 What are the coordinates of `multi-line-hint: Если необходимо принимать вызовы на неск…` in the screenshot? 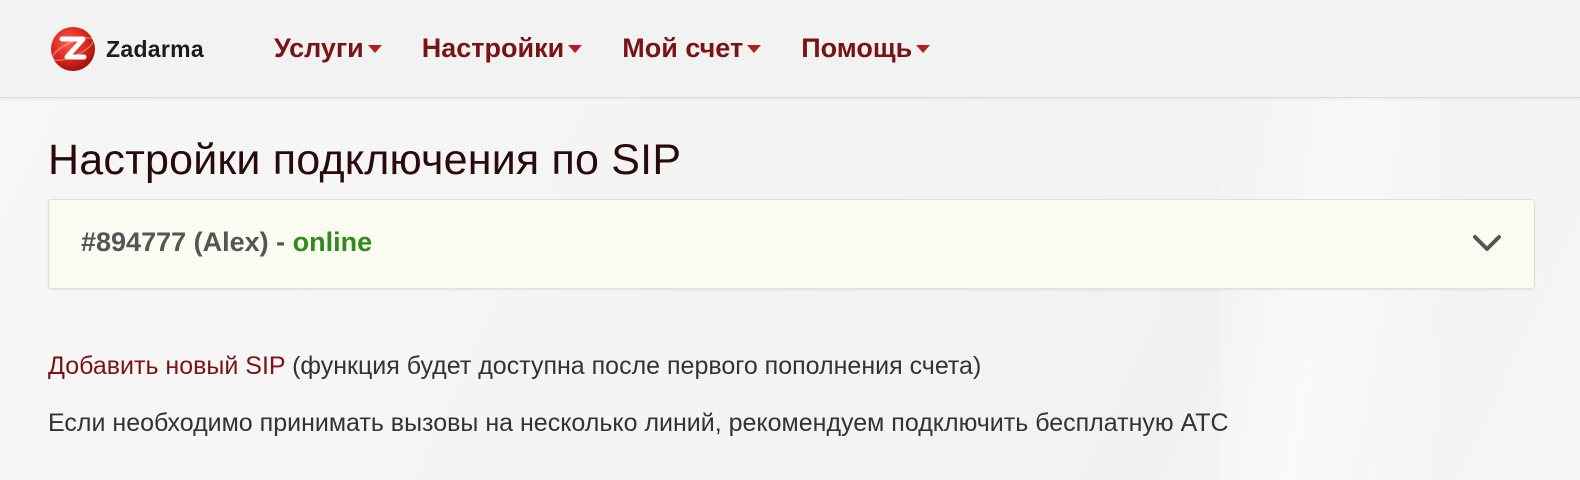 It's located at (638, 423).